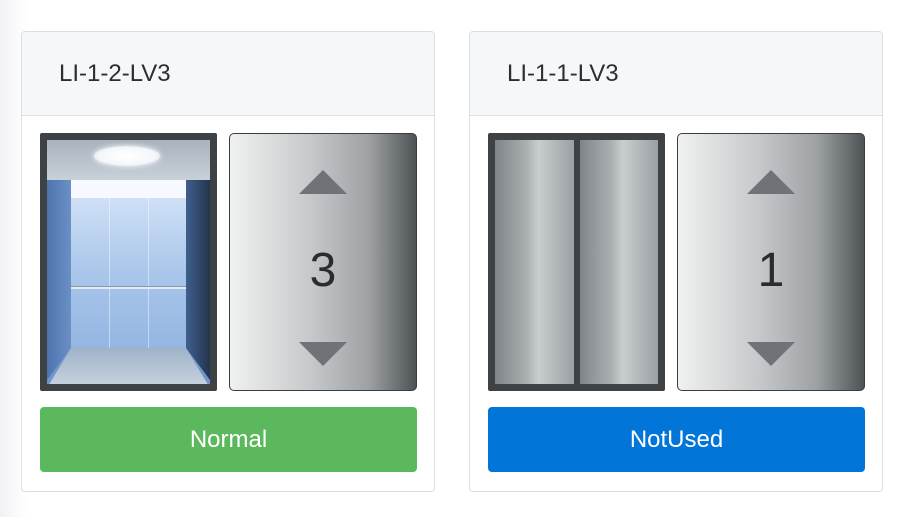 The height and width of the screenshot is (517, 907). I want to click on elevator-open-image, so click(128, 262).